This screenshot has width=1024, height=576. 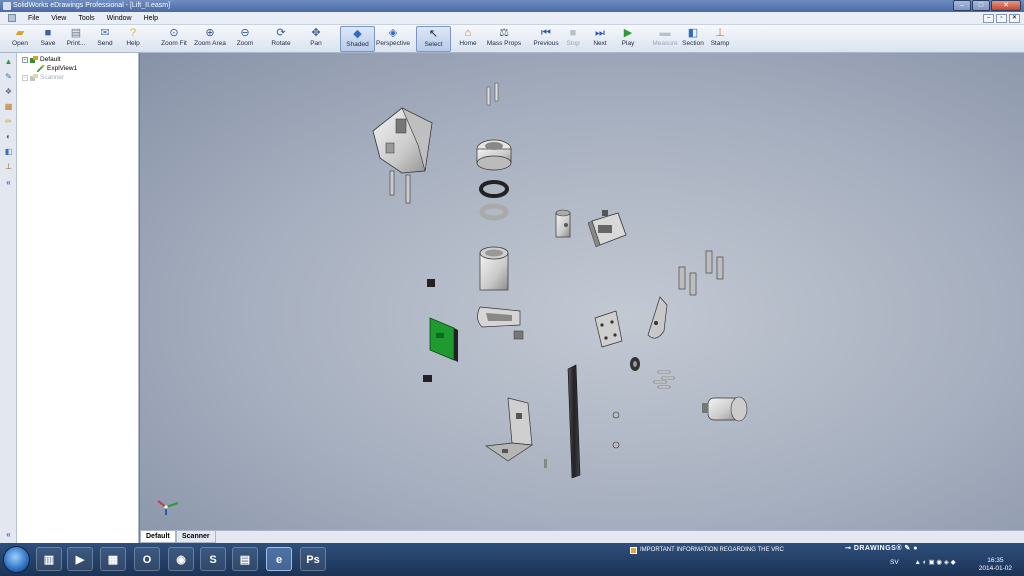 I want to click on measure-button: ▬ Measure, so click(x=665, y=39).